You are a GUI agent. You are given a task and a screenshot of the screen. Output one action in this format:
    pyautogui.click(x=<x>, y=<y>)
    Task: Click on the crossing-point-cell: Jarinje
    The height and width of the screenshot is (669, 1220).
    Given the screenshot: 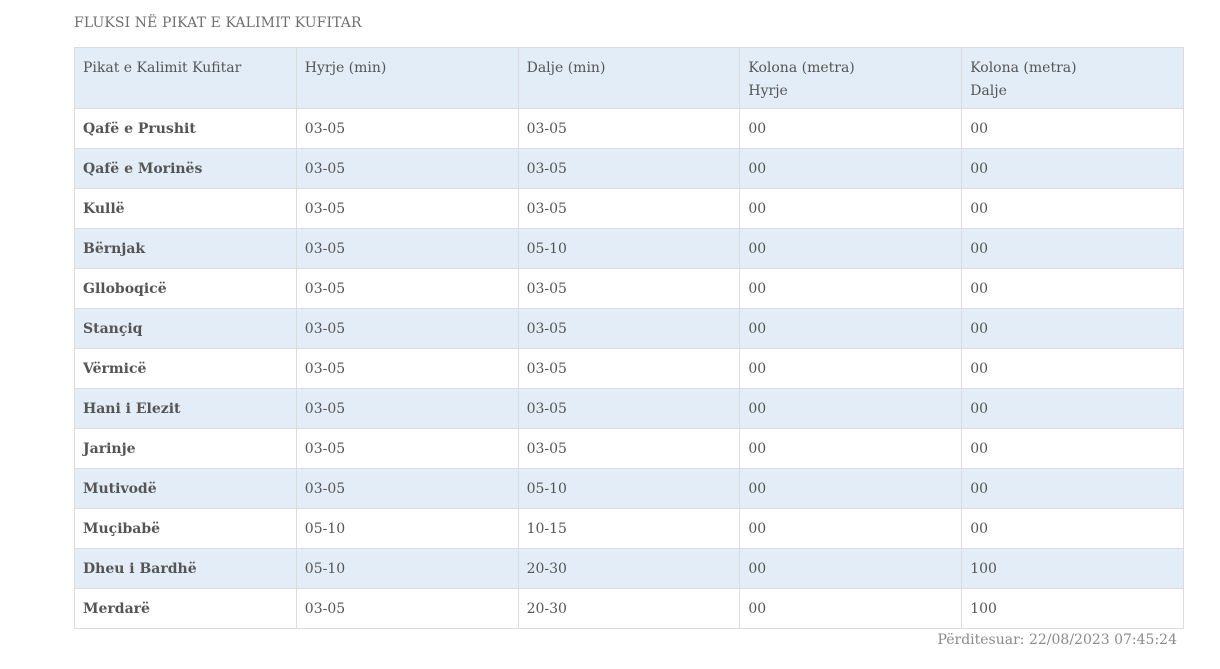 What is the action you would take?
    pyautogui.click(x=185, y=448)
    